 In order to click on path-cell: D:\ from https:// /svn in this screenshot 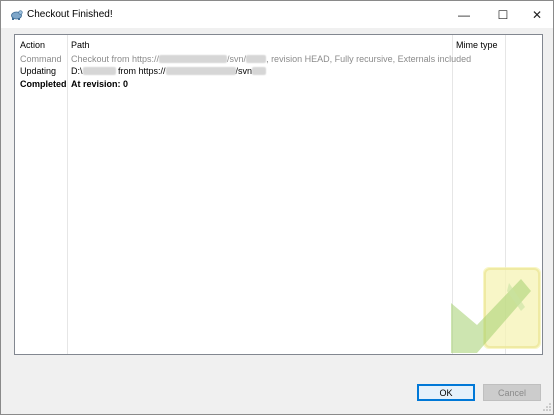, I will do `click(169, 71)`.